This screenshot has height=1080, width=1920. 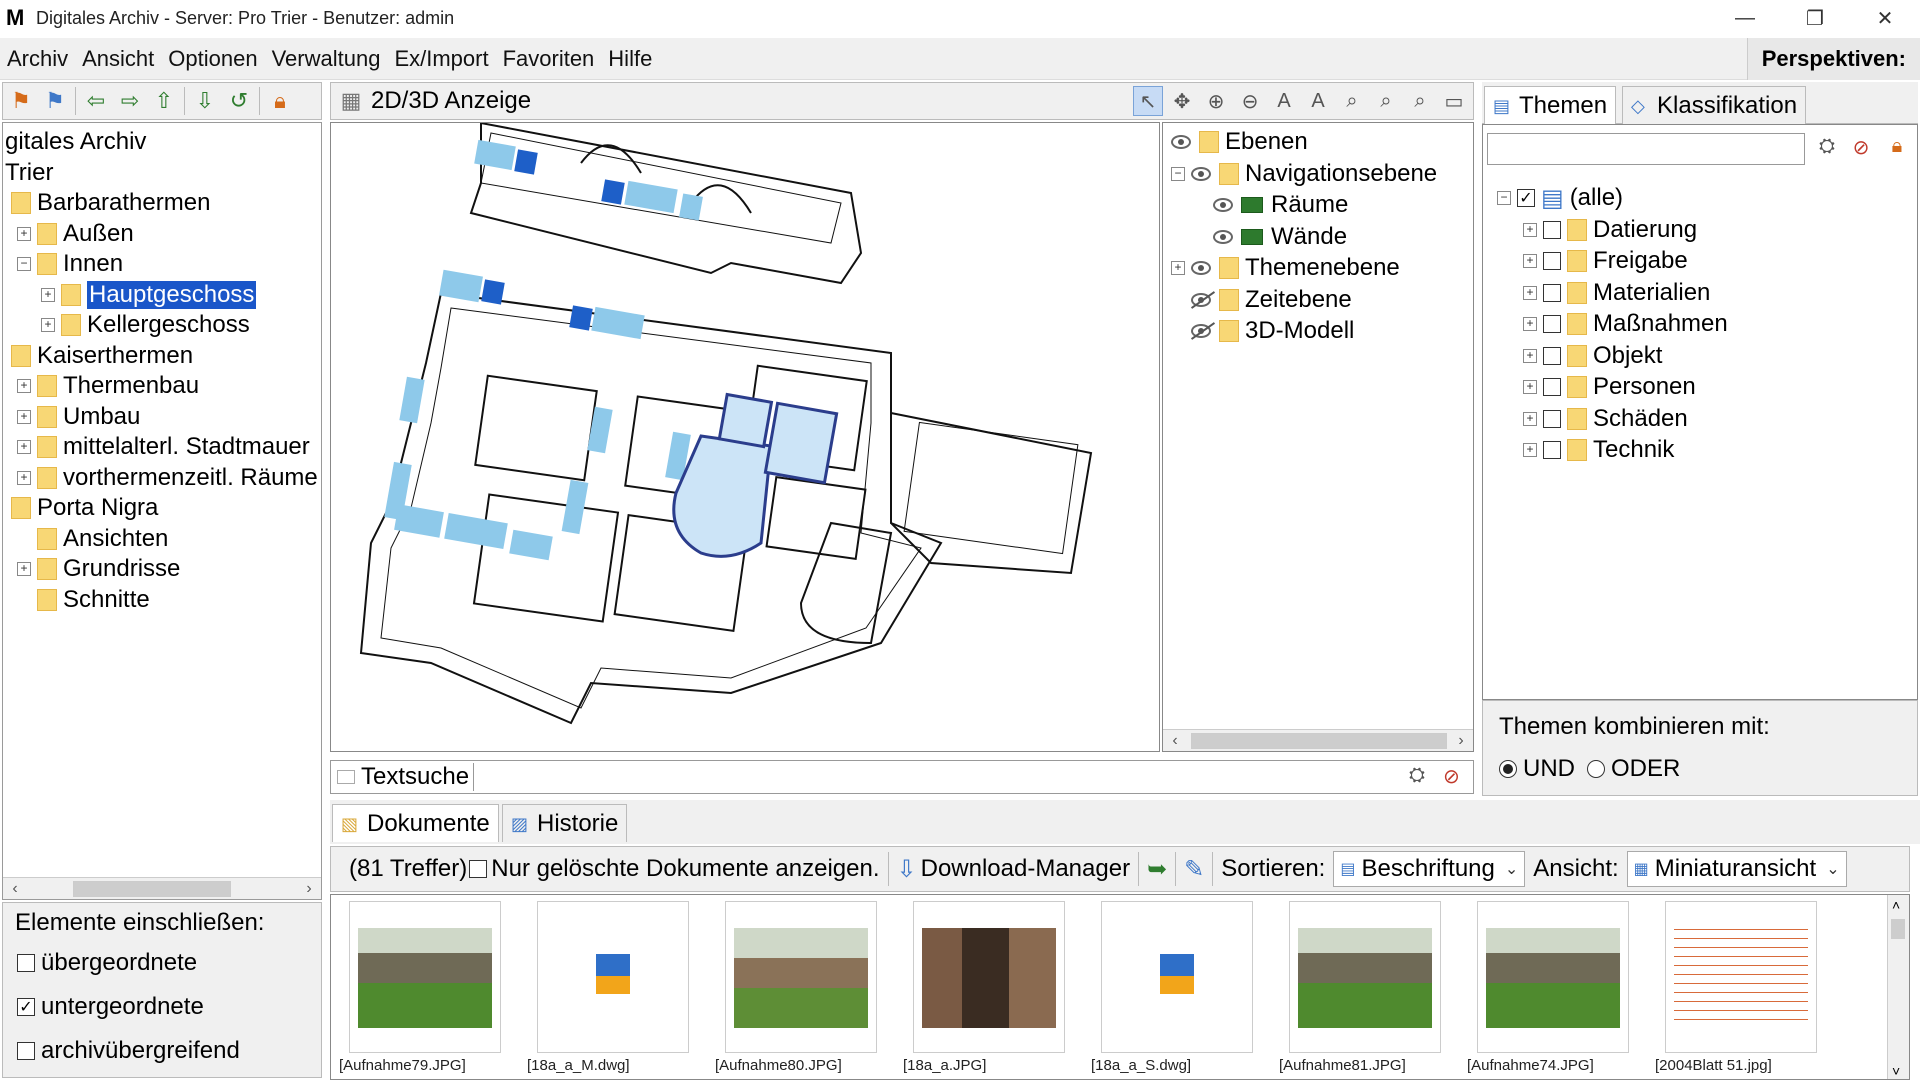 What do you see at coordinates (1014, 869) in the screenshot?
I see `download-manager-button: ⇩ Download-Manager` at bounding box center [1014, 869].